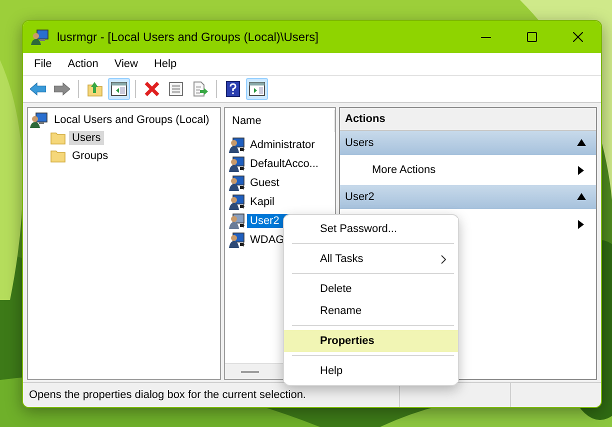  What do you see at coordinates (371, 311) in the screenshot?
I see `context-menu-item: Rename` at bounding box center [371, 311].